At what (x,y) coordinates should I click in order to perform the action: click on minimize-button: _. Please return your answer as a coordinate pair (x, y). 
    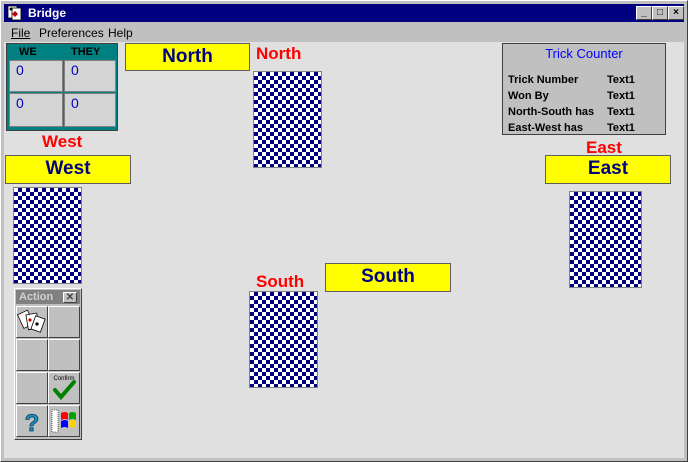
    Looking at the image, I should click on (644, 13).